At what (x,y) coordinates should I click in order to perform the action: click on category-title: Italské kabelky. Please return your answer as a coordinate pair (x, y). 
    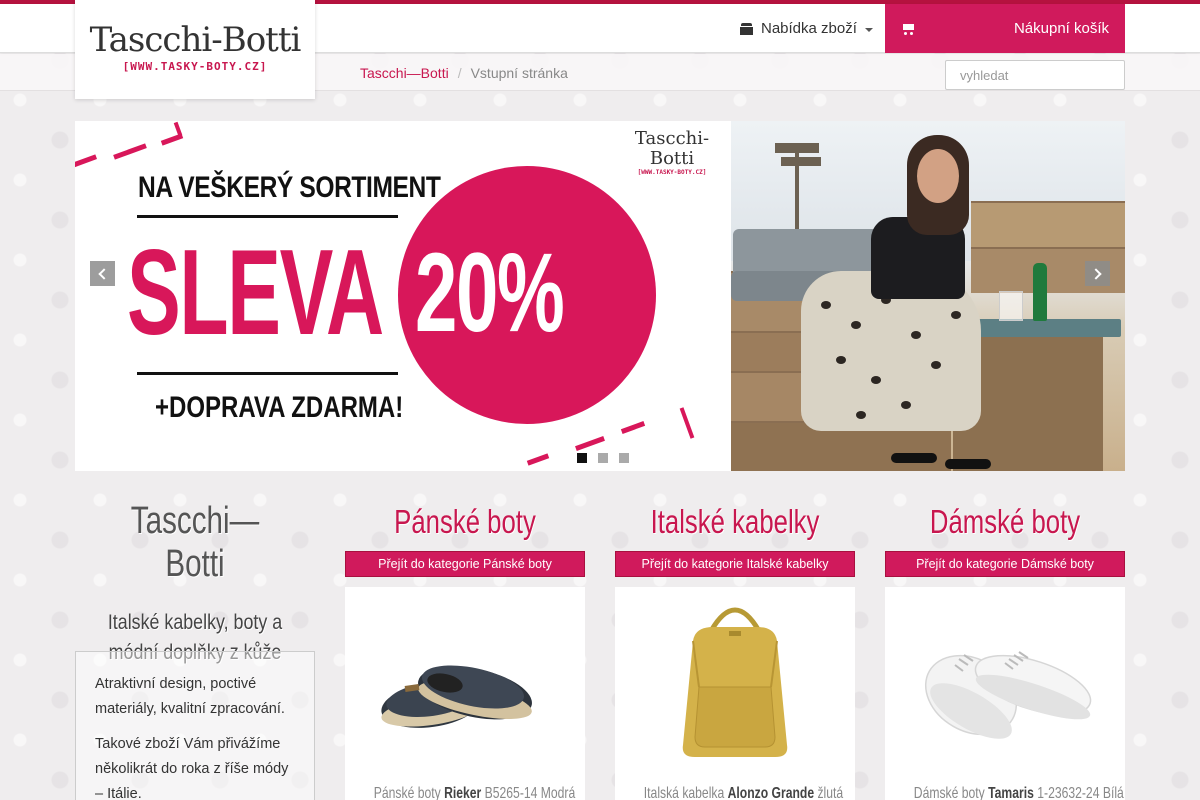
    Looking at the image, I should click on (735, 521).